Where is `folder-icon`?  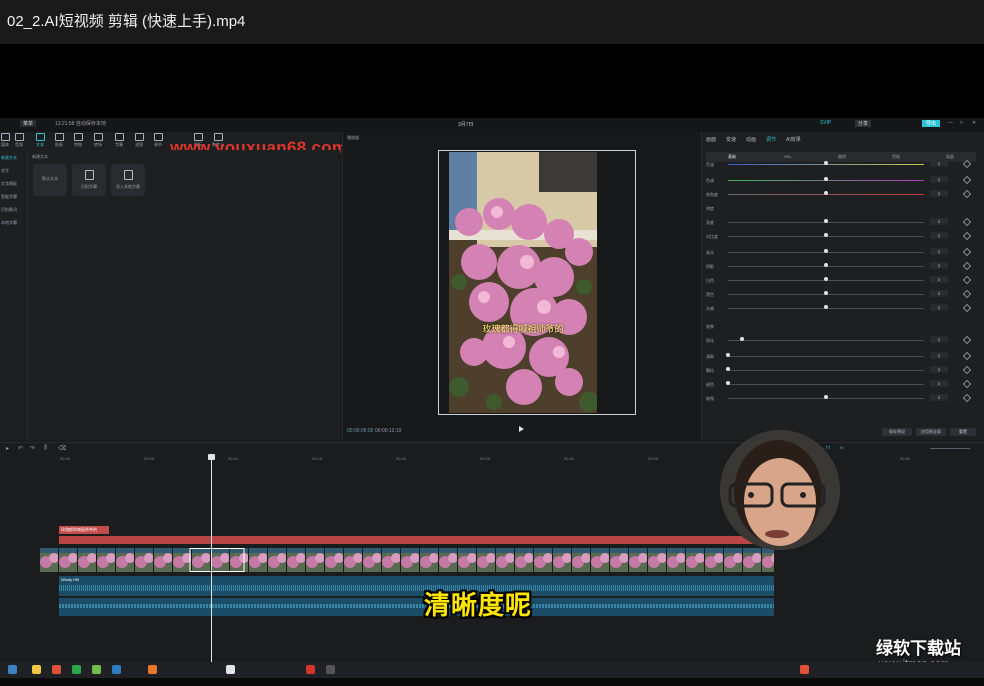
folder-icon is located at coordinates (36, 669).